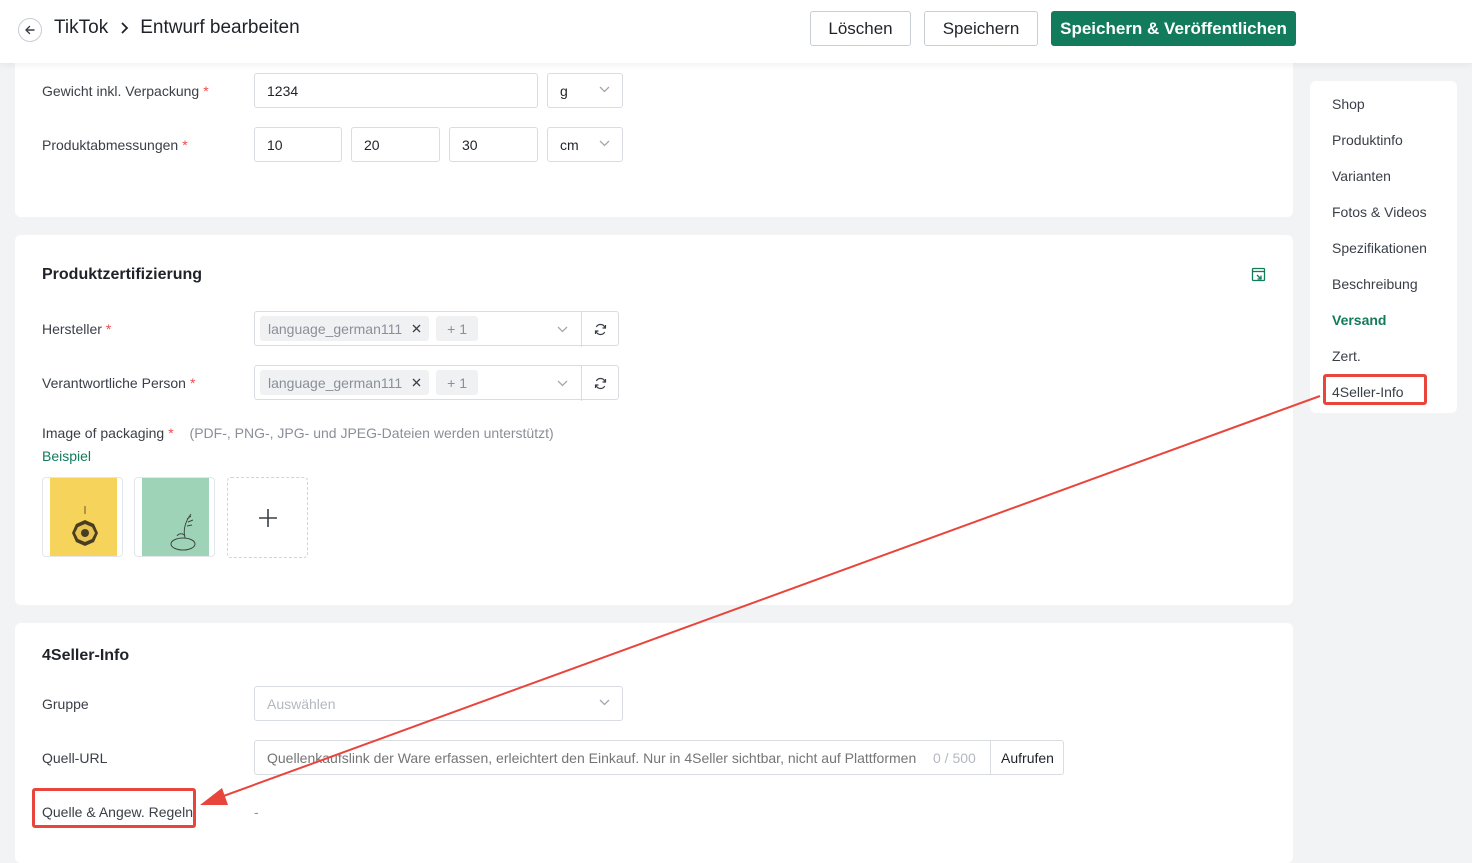 This screenshot has height=863, width=1472. Describe the element at coordinates (1368, 392) in the screenshot. I see `nav-item-4seller-info: 4Seller-Info` at that location.